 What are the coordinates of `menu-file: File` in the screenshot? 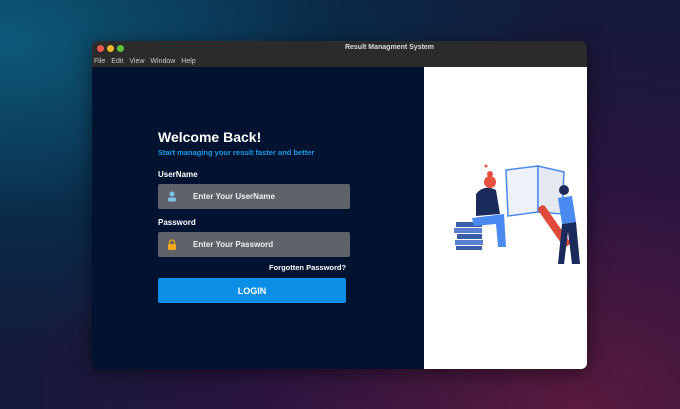 It's located at (99, 61).